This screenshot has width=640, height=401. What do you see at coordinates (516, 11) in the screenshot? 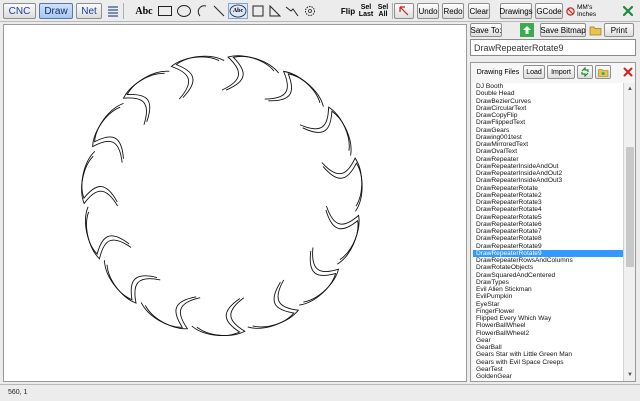
I see `drawings-button: Drawings` at bounding box center [516, 11].